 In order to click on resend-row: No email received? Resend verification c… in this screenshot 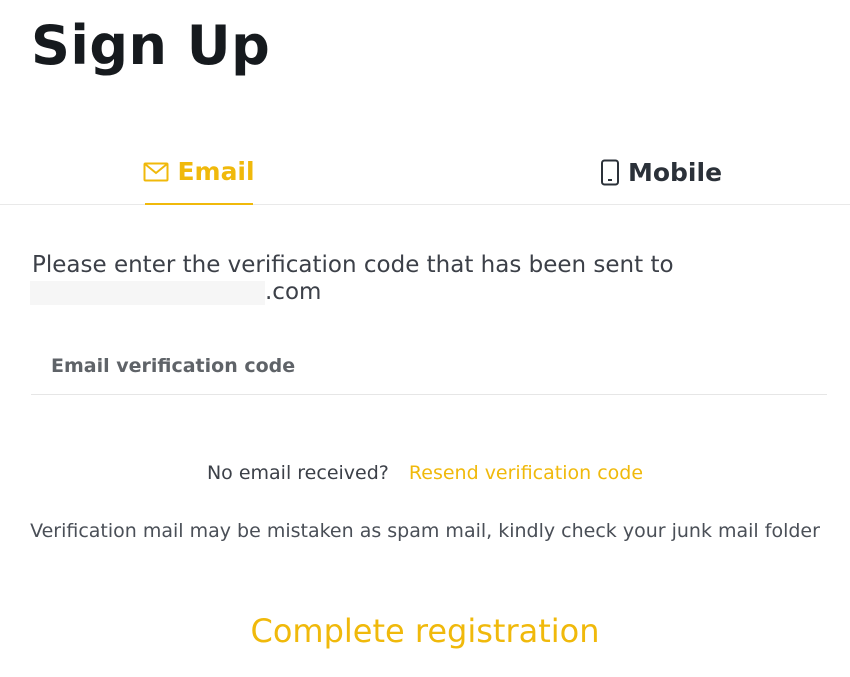, I will do `click(425, 473)`.